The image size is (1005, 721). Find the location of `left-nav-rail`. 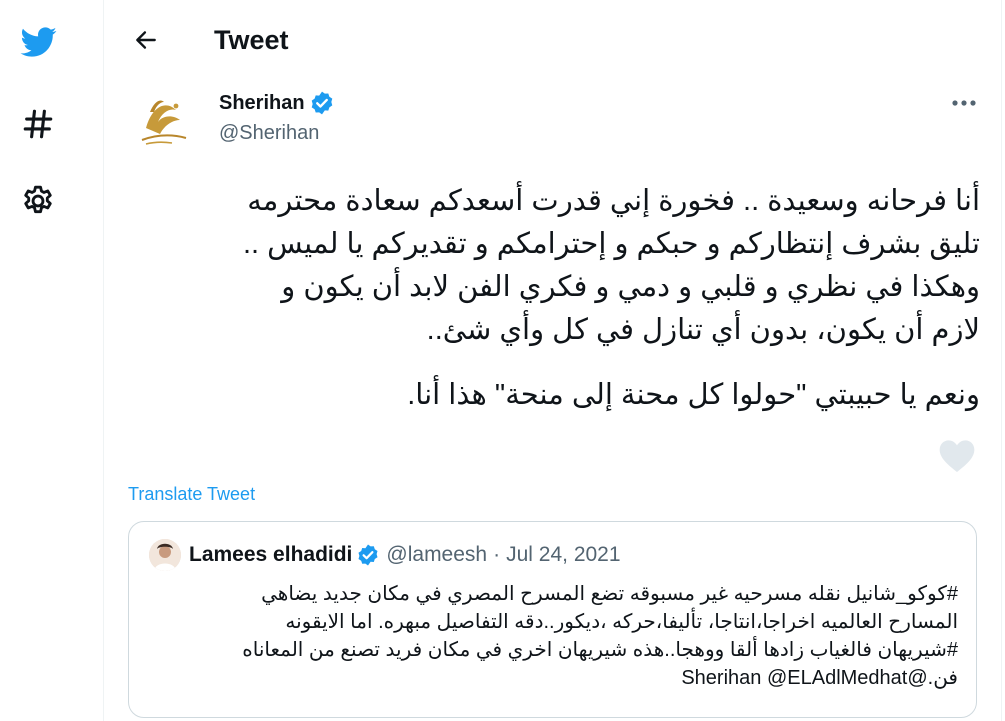

left-nav-rail is located at coordinates (52, 360).